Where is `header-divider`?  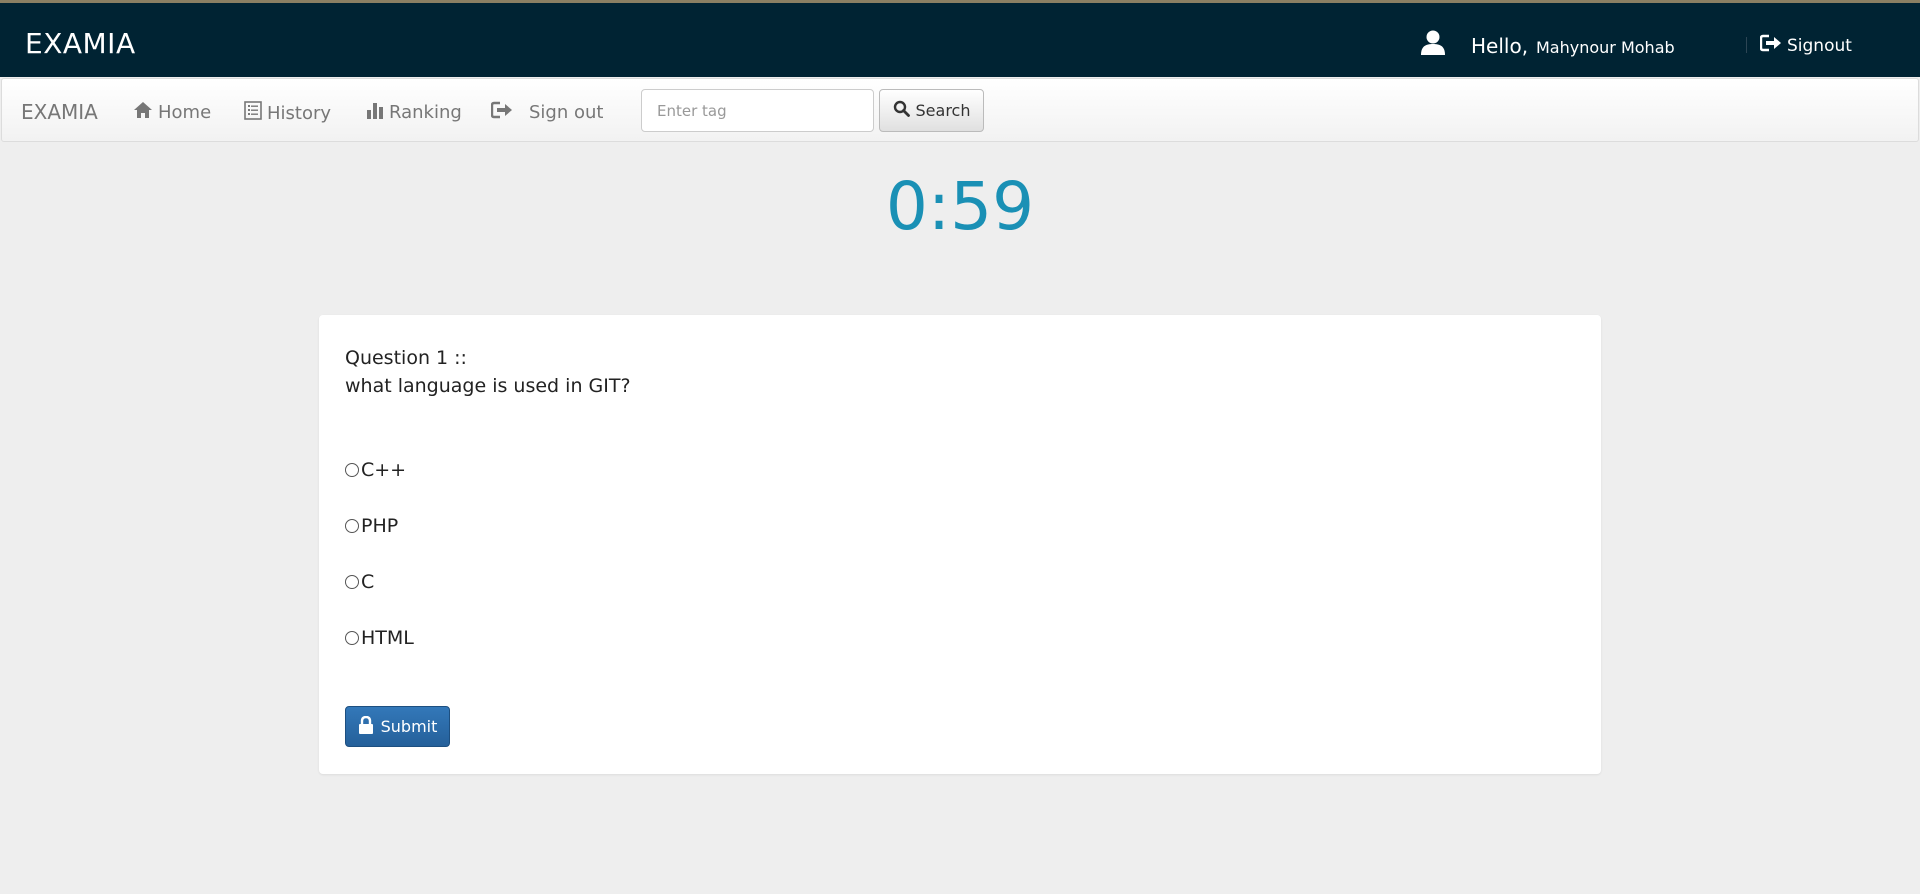
header-divider is located at coordinates (1746, 45).